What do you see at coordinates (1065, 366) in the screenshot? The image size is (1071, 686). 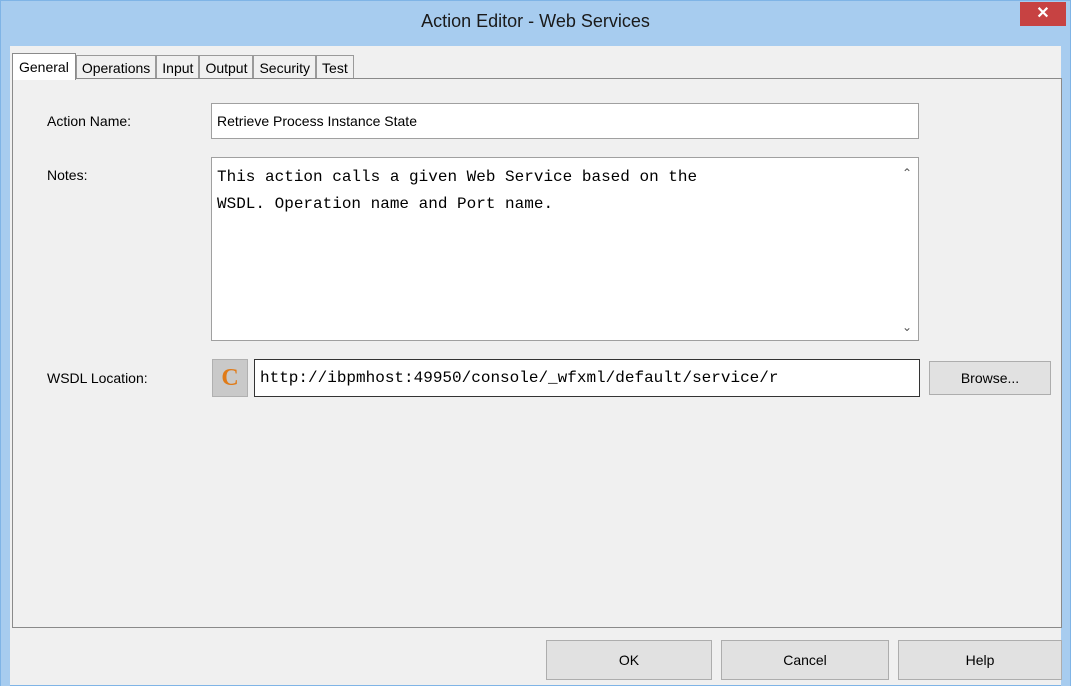 I see `window-frame-right` at bounding box center [1065, 366].